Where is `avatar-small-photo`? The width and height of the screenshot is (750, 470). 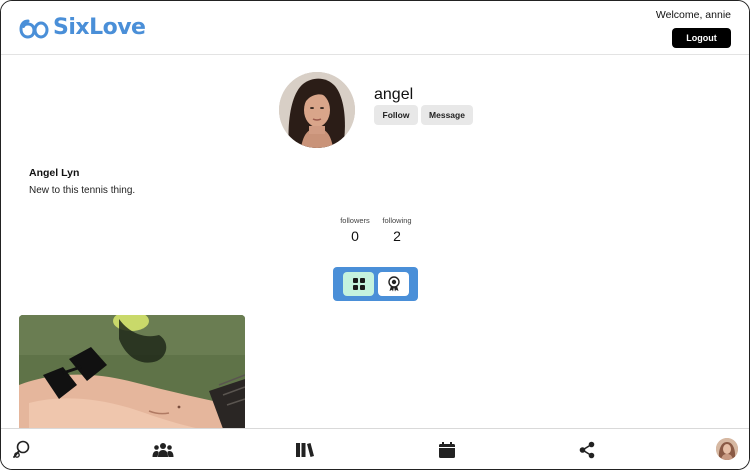
avatar-small-photo is located at coordinates (727, 449).